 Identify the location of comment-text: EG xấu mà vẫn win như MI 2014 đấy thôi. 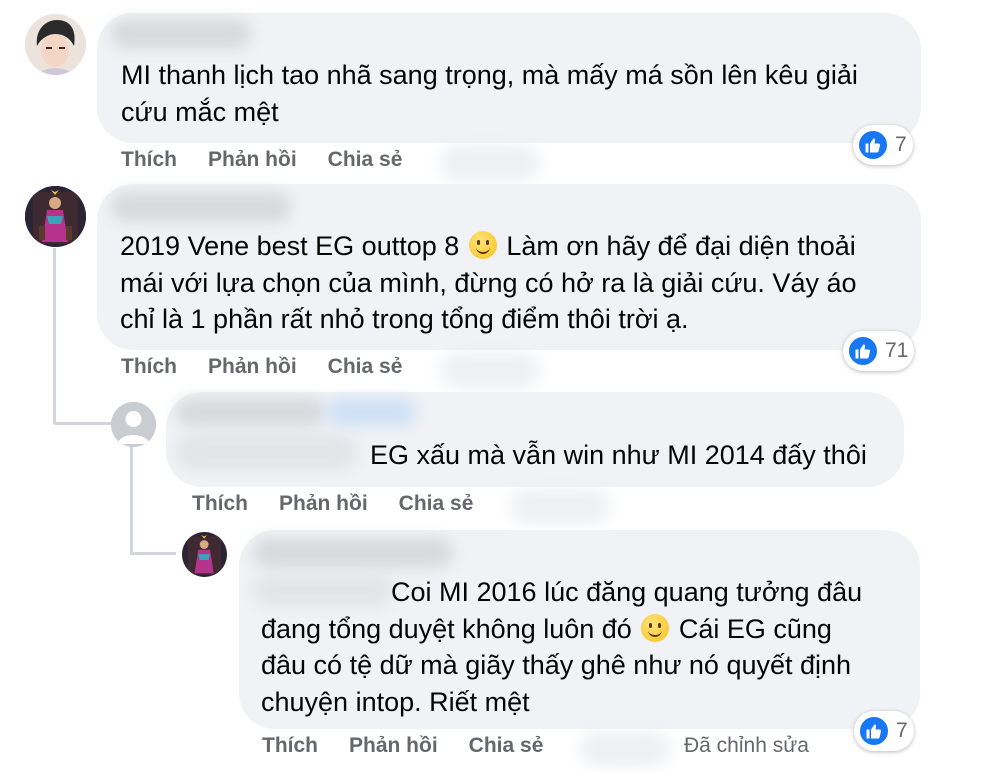
(618, 455).